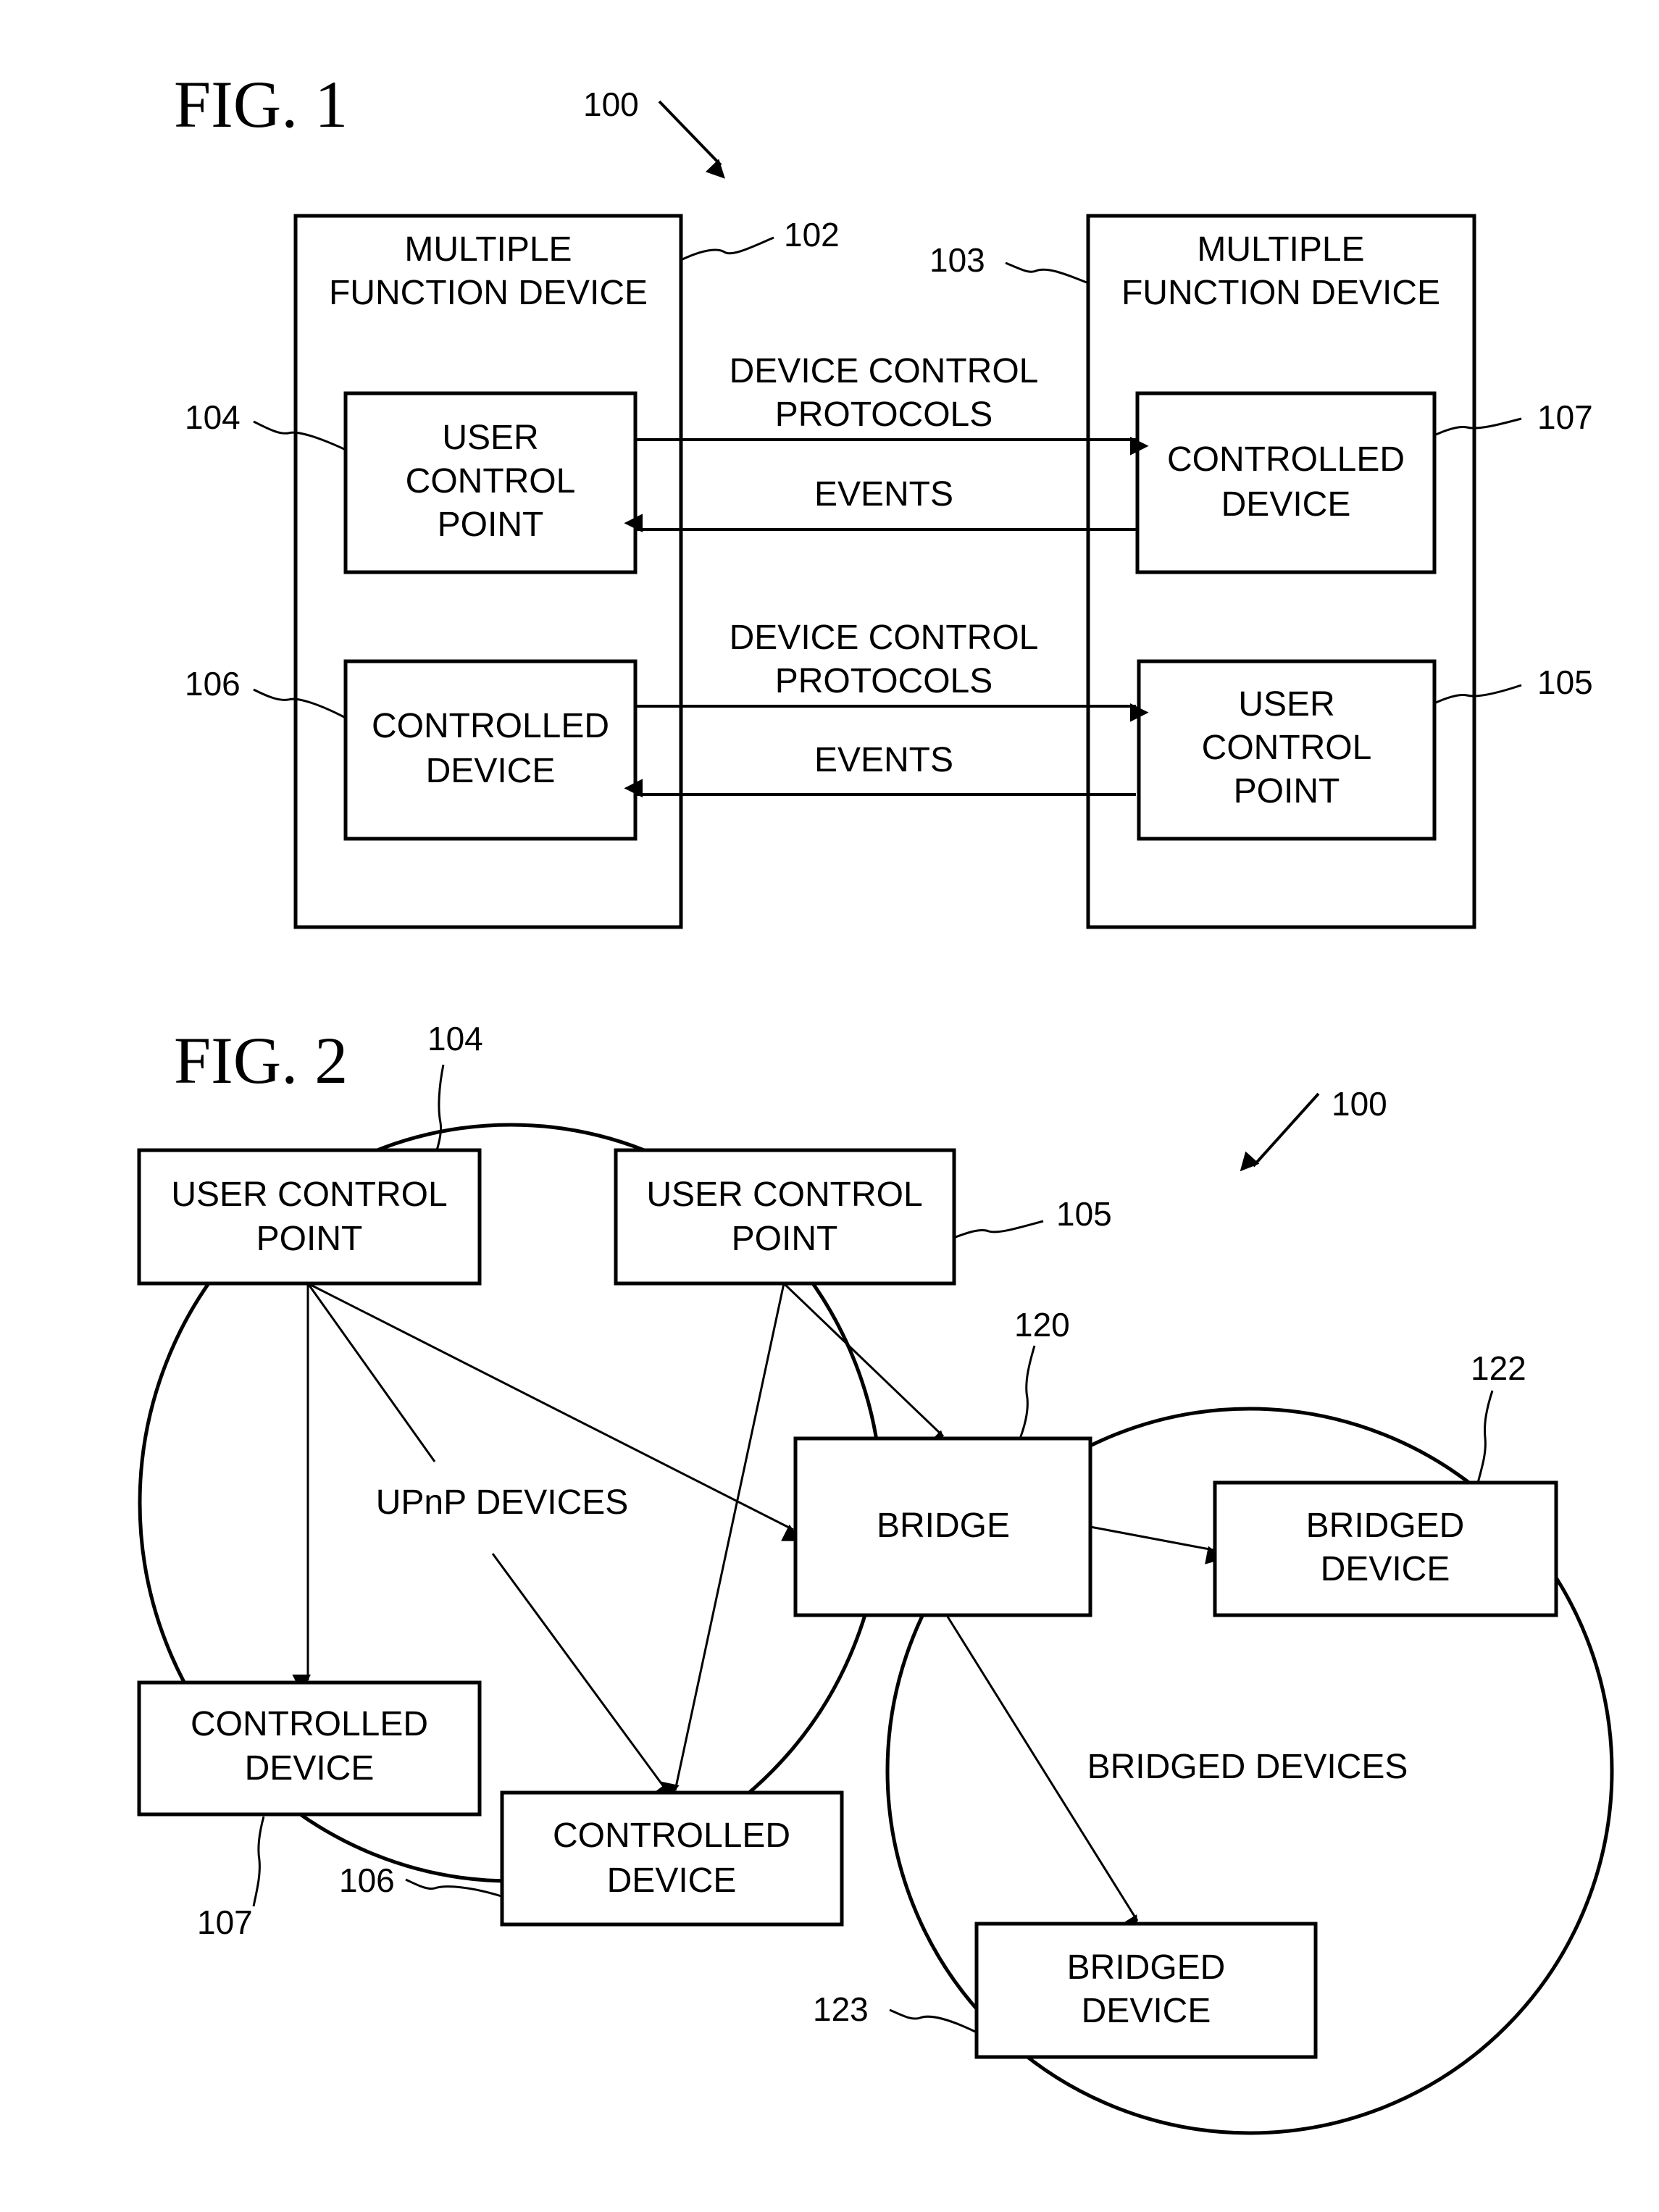 This screenshot has height=2212, width=1659. Describe the element at coordinates (1565, 682) in the screenshot. I see `fig1-ucp-105-ref: 105` at that location.